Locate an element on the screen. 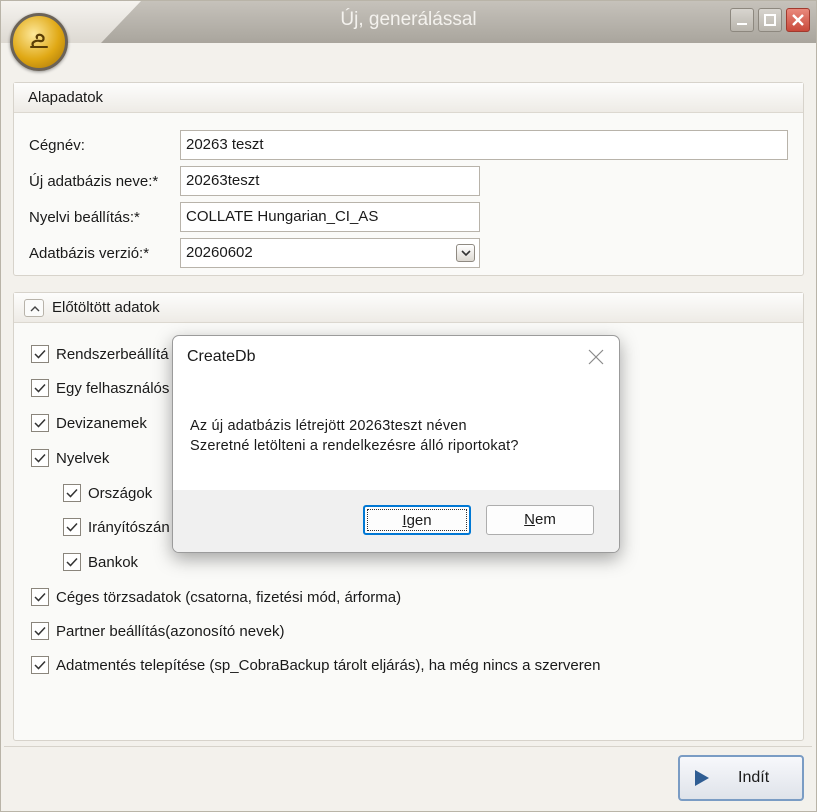  new-db-name-input: 20263teszt is located at coordinates (330, 181).